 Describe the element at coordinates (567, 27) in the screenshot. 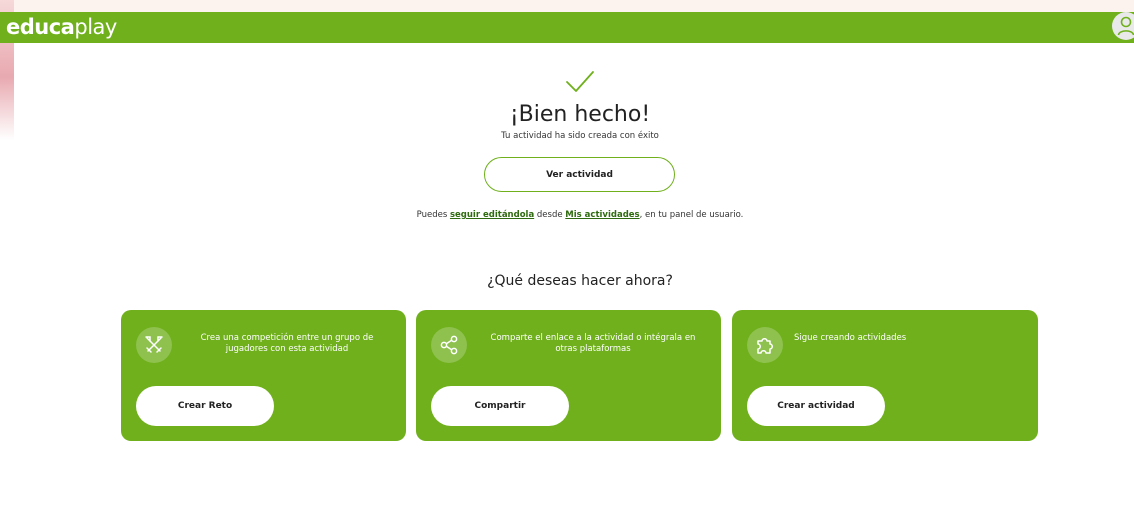

I see `top-bar: educaplay` at that location.